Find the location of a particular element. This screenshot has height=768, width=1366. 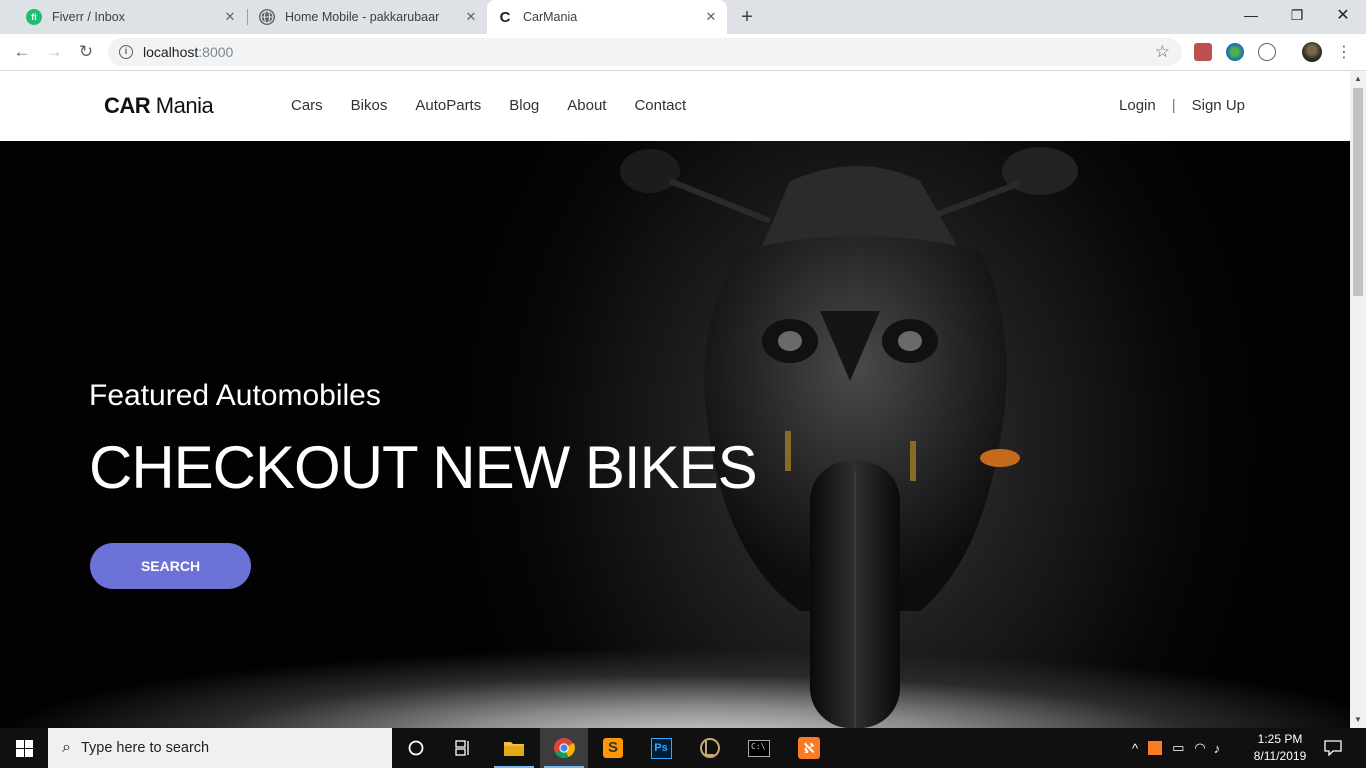

photoshop-button: Ps is located at coordinates (661, 748).